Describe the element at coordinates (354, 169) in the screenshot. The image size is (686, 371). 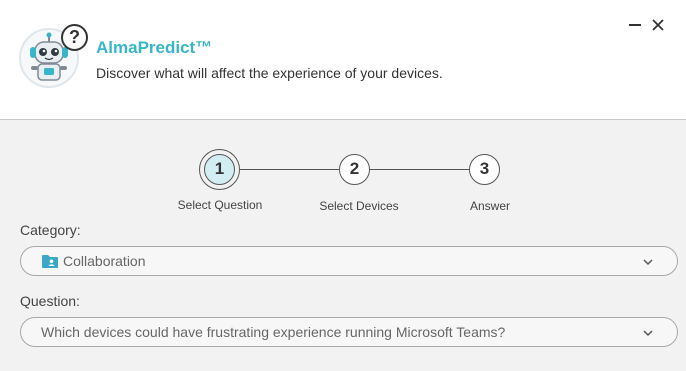
I see `step-2-circle: 2` at that location.